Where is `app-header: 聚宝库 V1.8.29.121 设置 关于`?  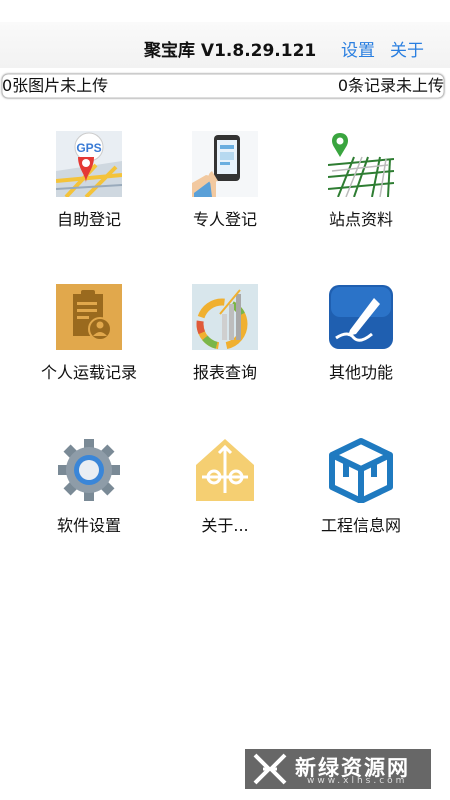 app-header: 聚宝库 V1.8.29.121 设置 关于 is located at coordinates (225, 45).